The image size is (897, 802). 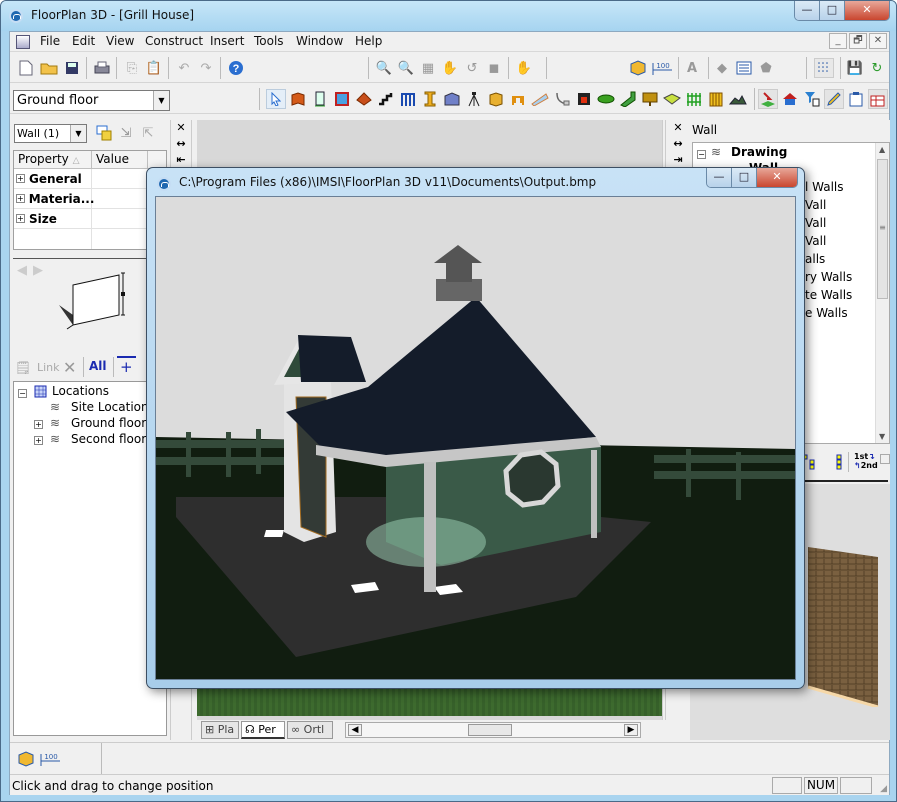 I want to click on paste-icon: 📋, so click(x=154, y=68).